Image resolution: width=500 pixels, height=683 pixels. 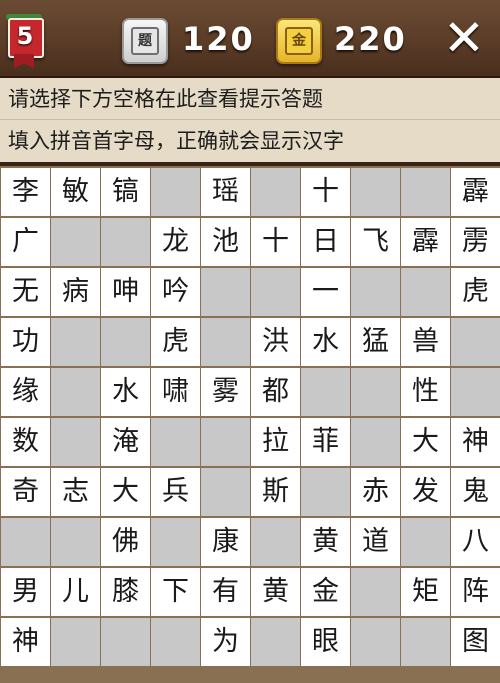 What do you see at coordinates (225, 192) in the screenshot?
I see `grid-cell-filled: 瑶` at bounding box center [225, 192].